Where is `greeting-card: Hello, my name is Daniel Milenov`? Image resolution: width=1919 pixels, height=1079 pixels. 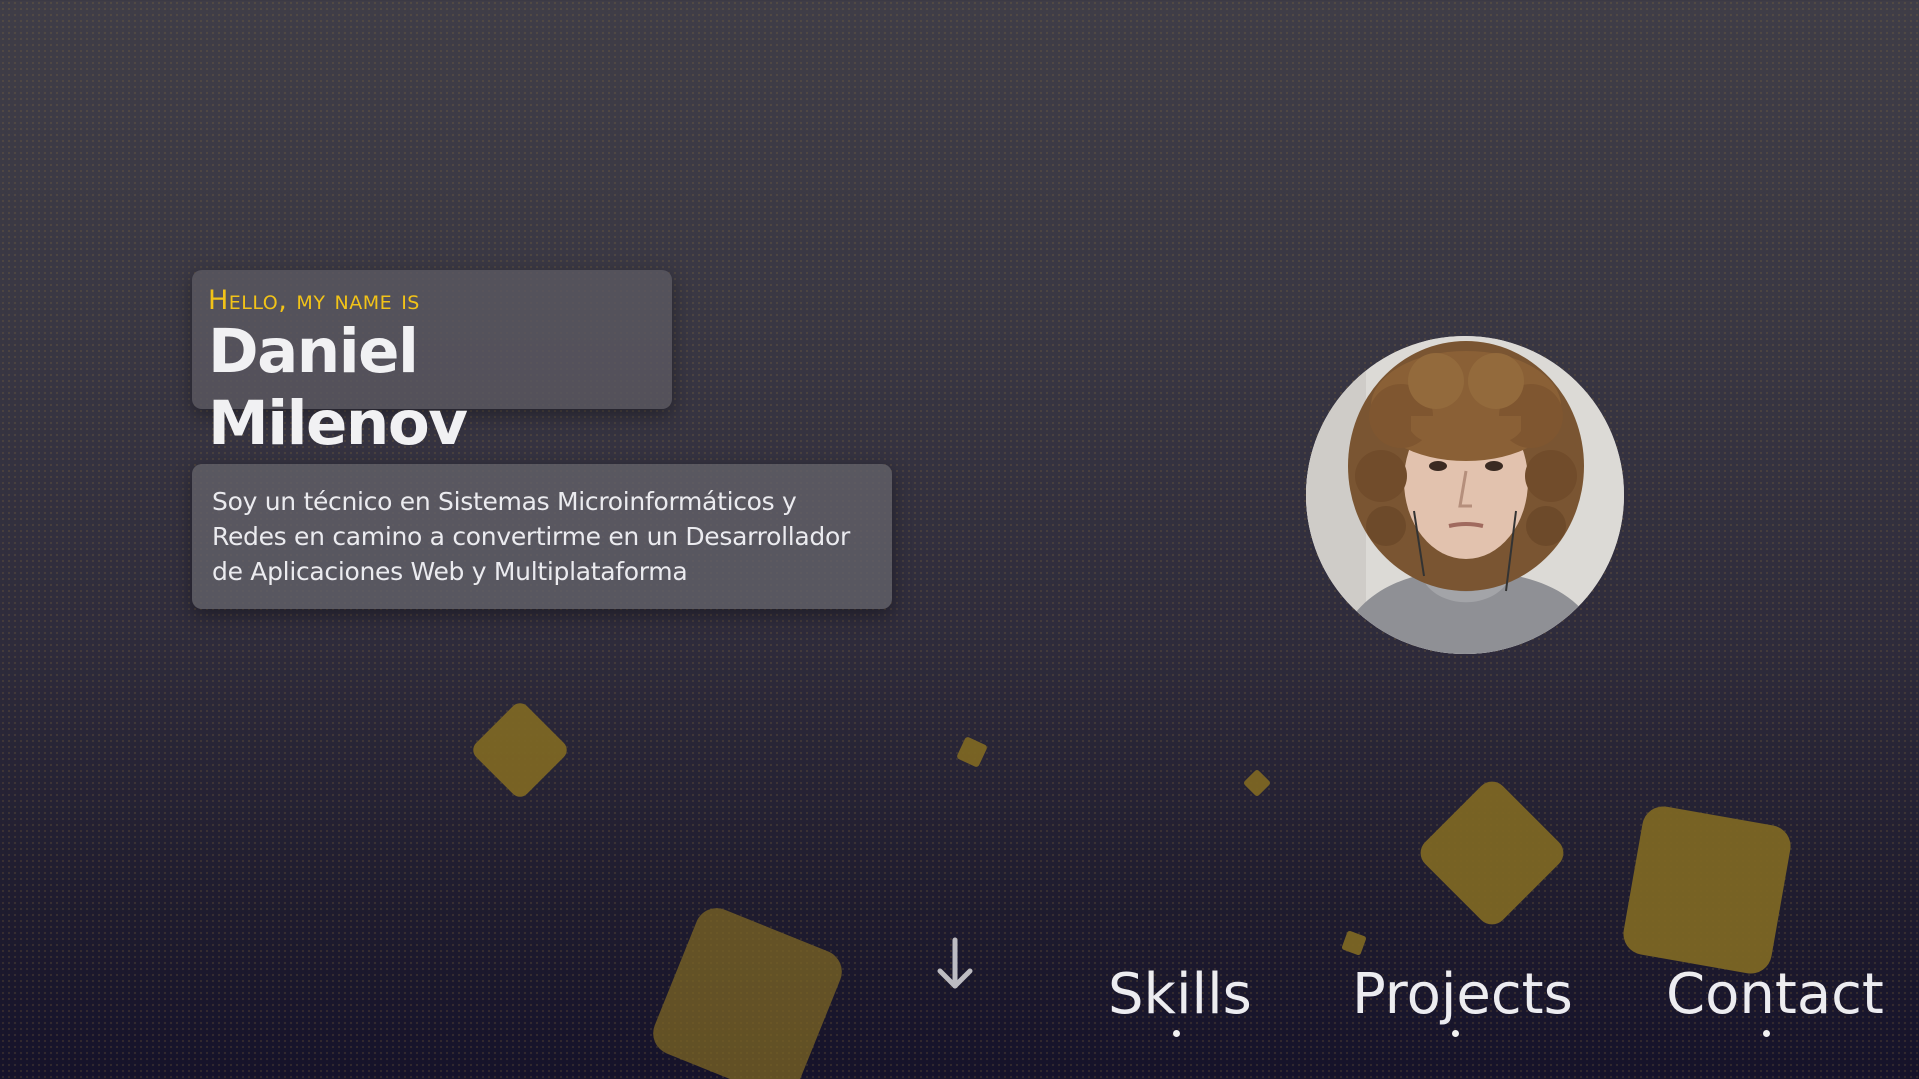 greeting-card: Hello, my name is Daniel Milenov is located at coordinates (432, 364).